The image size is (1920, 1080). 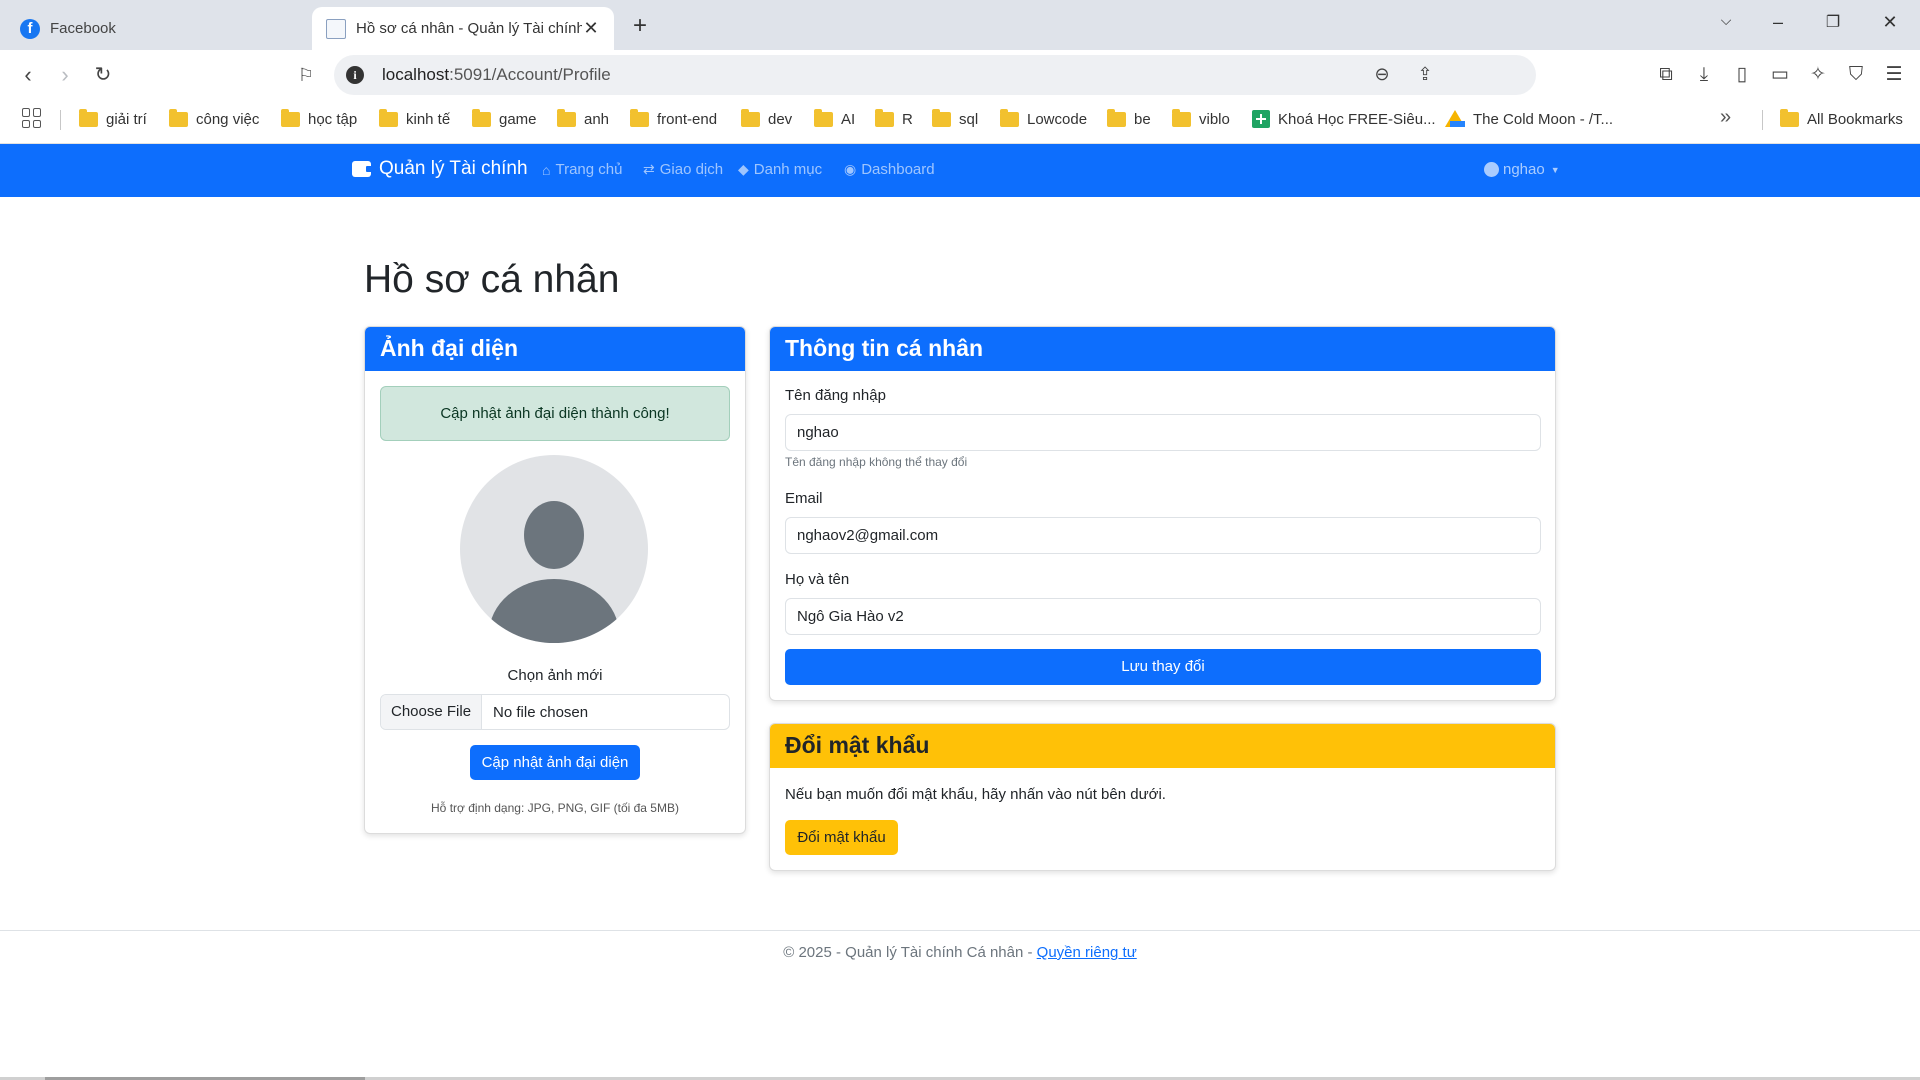 I want to click on bookmark-folder: công việc, so click(x=214, y=119).